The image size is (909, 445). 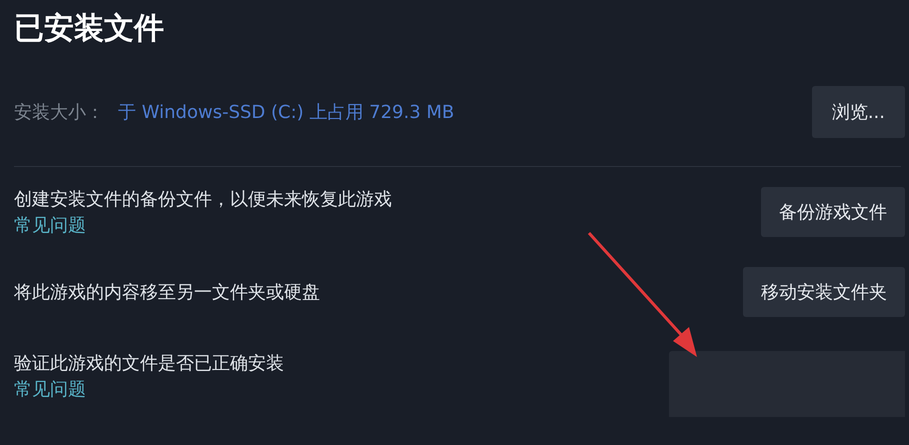 What do you see at coordinates (787, 384) in the screenshot?
I see `action-button` at bounding box center [787, 384].